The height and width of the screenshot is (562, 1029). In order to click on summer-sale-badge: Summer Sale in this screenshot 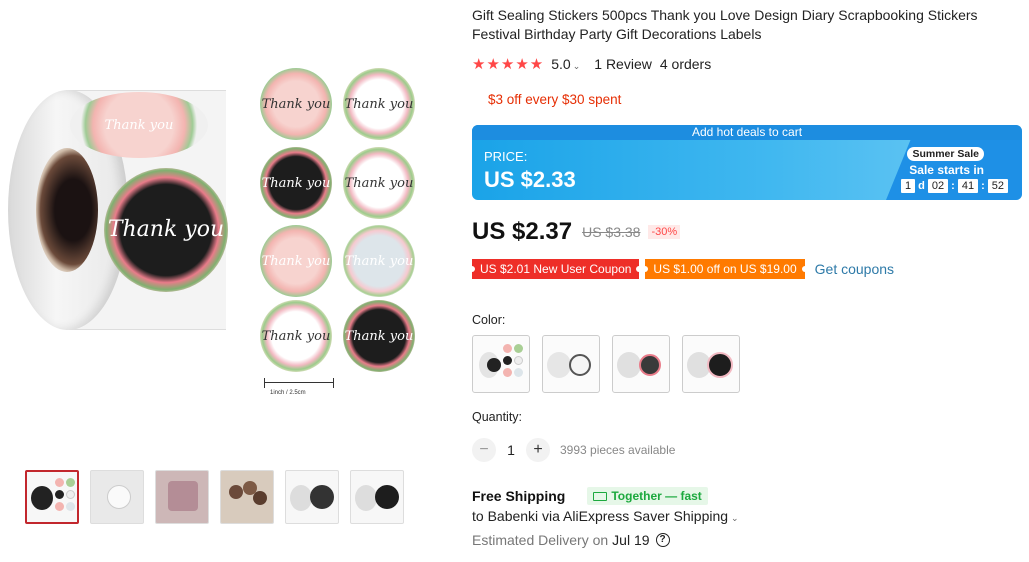, I will do `click(945, 154)`.